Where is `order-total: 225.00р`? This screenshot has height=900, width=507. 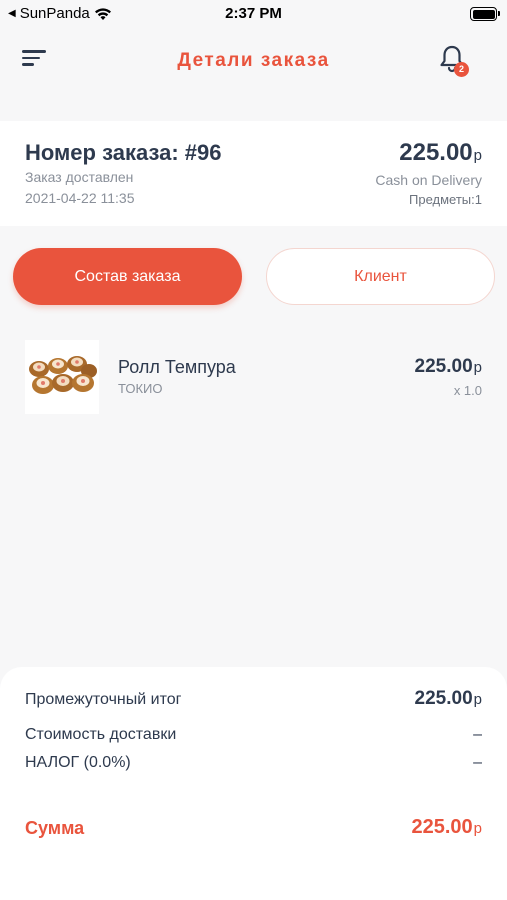 order-total: 225.00р is located at coordinates (440, 153).